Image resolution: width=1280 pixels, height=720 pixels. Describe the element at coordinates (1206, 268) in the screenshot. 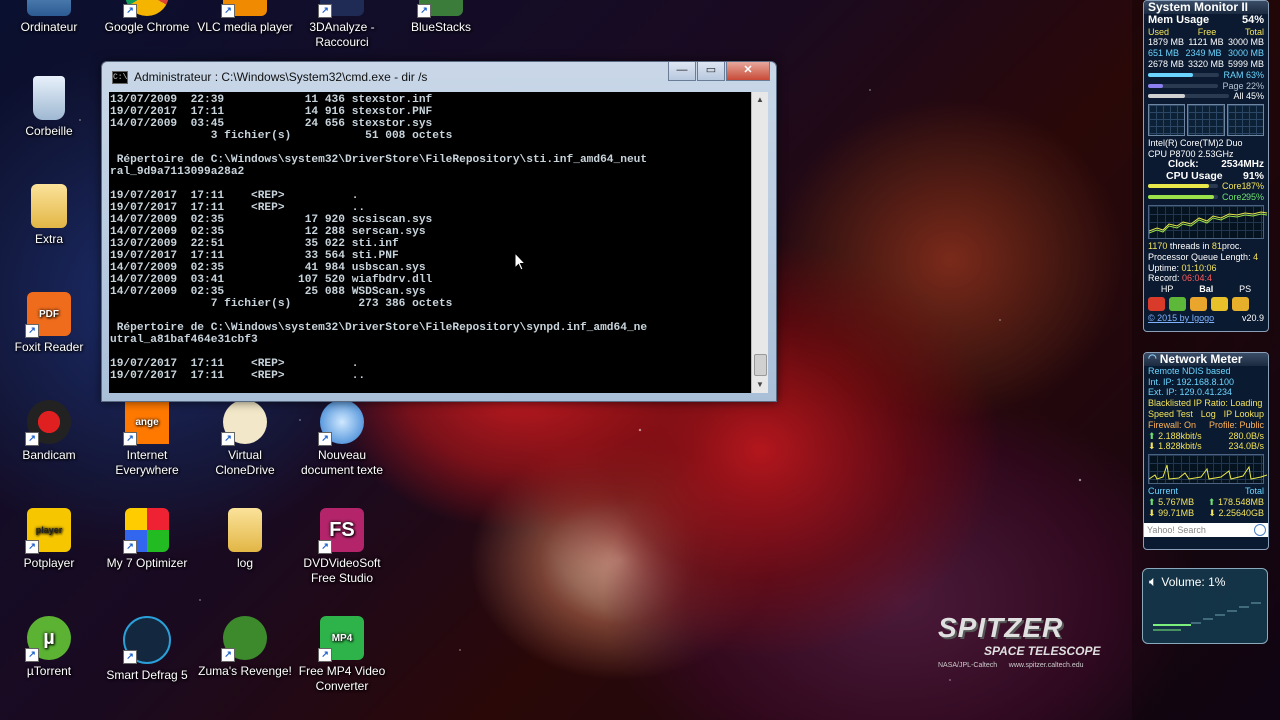

I see `uptime-row: Uptime: 01:10:06` at that location.